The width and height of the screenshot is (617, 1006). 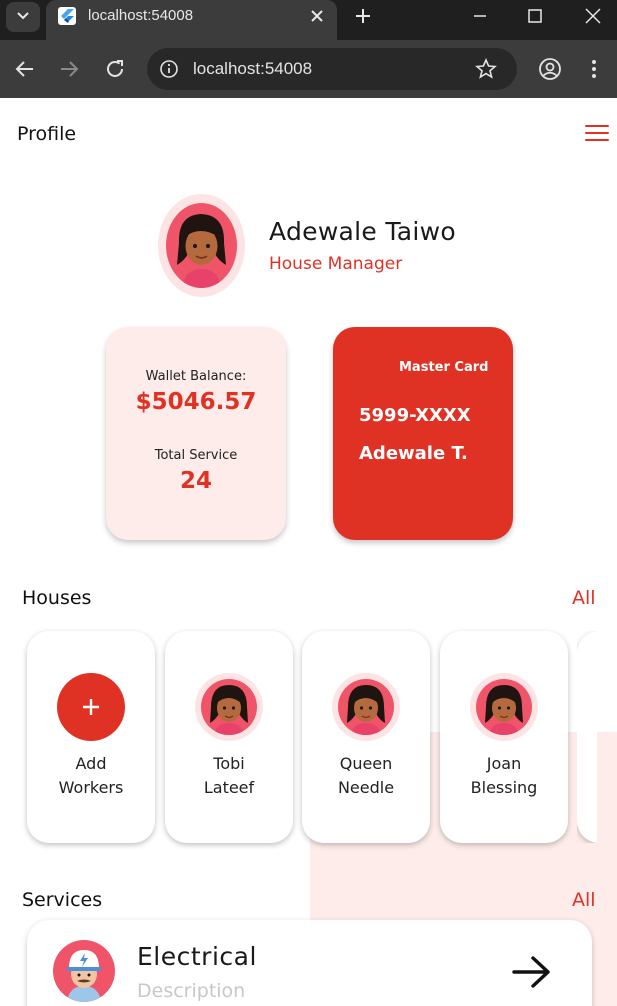 What do you see at coordinates (197, 956) in the screenshot?
I see `service-name: Electrical` at bounding box center [197, 956].